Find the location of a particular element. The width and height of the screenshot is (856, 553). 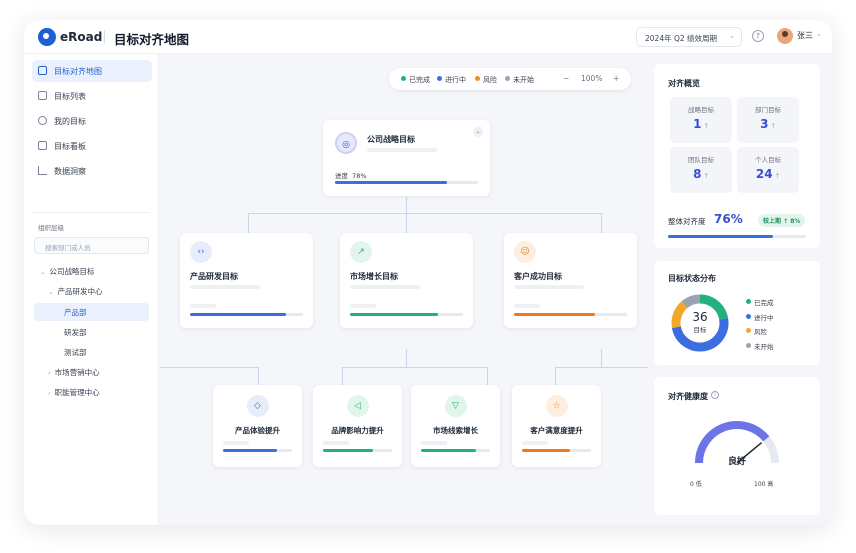

alignment-health-panel: 对齐健康度 i 良好 0 低 100 高 is located at coordinates (737, 446).